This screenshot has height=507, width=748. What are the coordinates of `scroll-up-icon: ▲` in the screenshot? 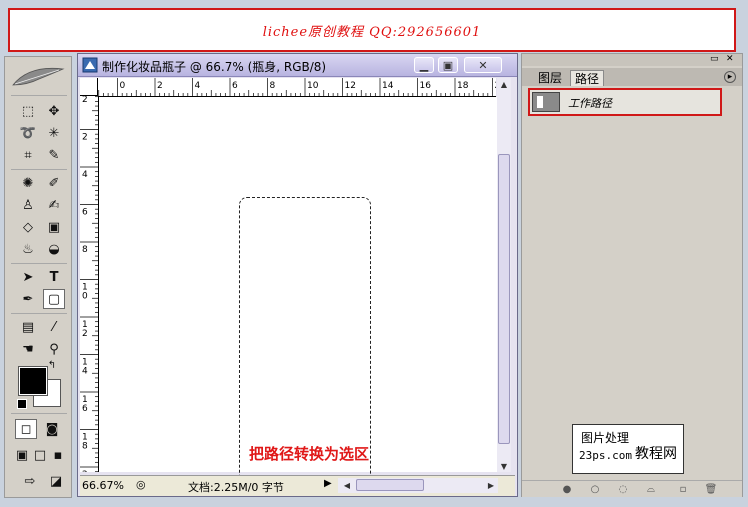 It's located at (504, 84).